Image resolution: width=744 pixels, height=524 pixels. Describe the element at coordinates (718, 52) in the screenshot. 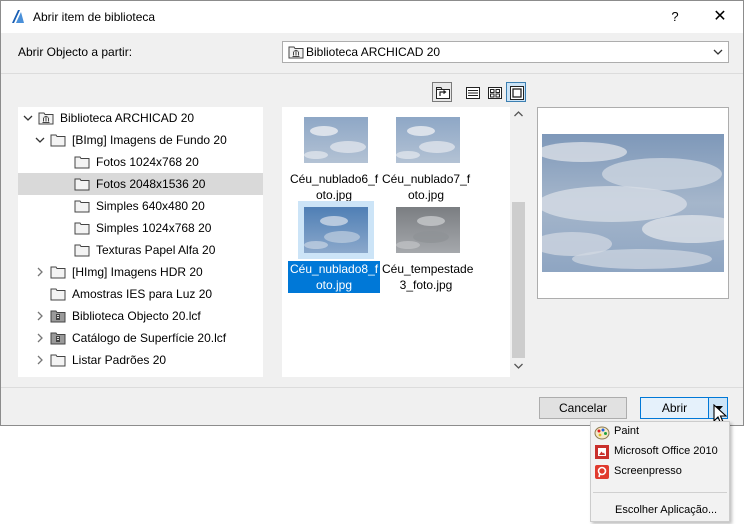

I see `chevron-down-icon` at that location.